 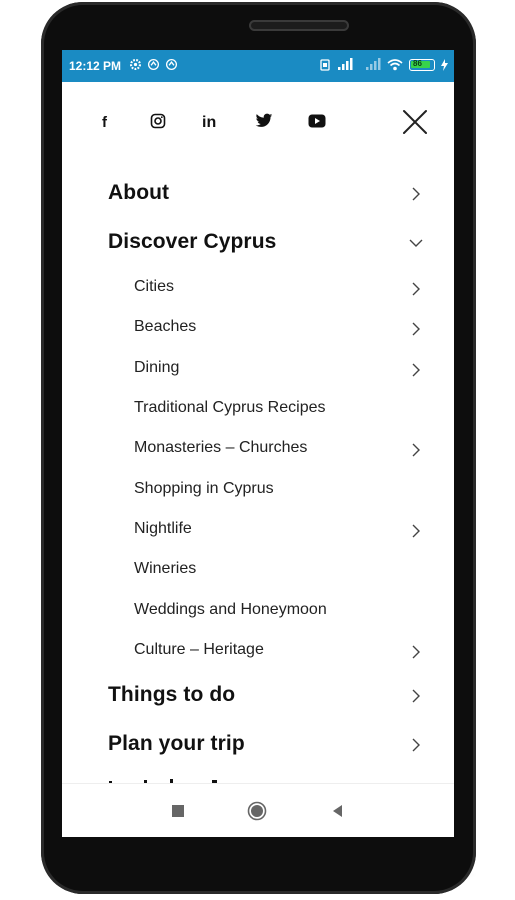 What do you see at coordinates (325, 64) in the screenshot?
I see `vibrate-icon` at bounding box center [325, 64].